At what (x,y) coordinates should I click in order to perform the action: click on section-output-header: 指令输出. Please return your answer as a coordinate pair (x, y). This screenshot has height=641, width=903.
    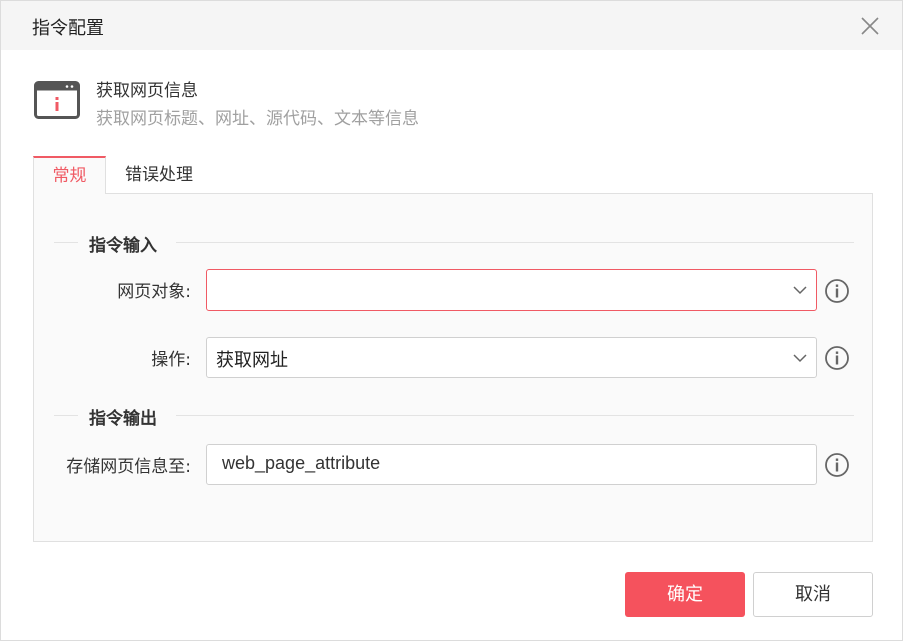
    Looking at the image, I should click on (454, 416).